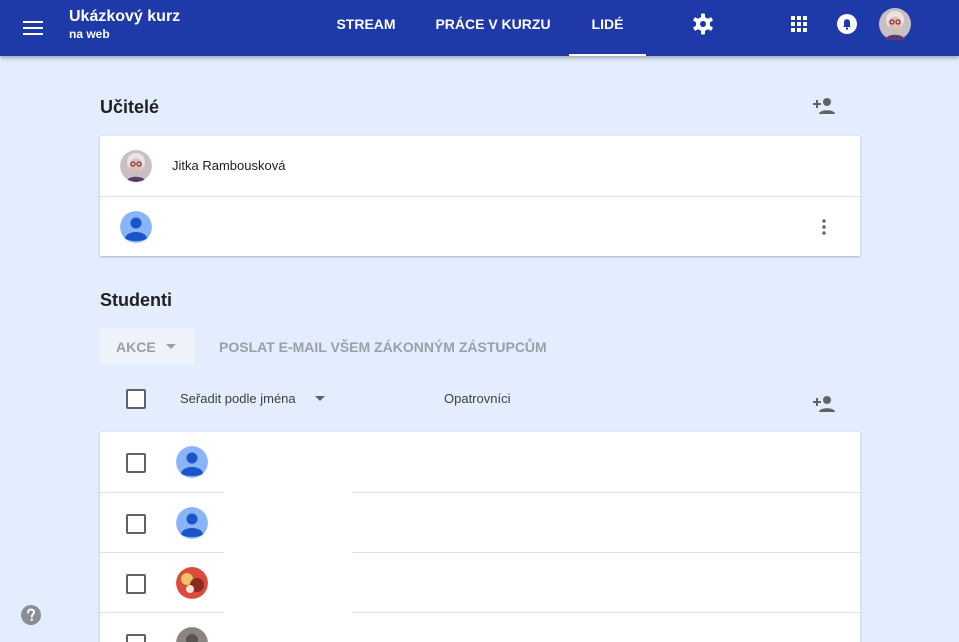  What do you see at coordinates (799, 24) in the screenshot?
I see `apps-grid-icon` at bounding box center [799, 24].